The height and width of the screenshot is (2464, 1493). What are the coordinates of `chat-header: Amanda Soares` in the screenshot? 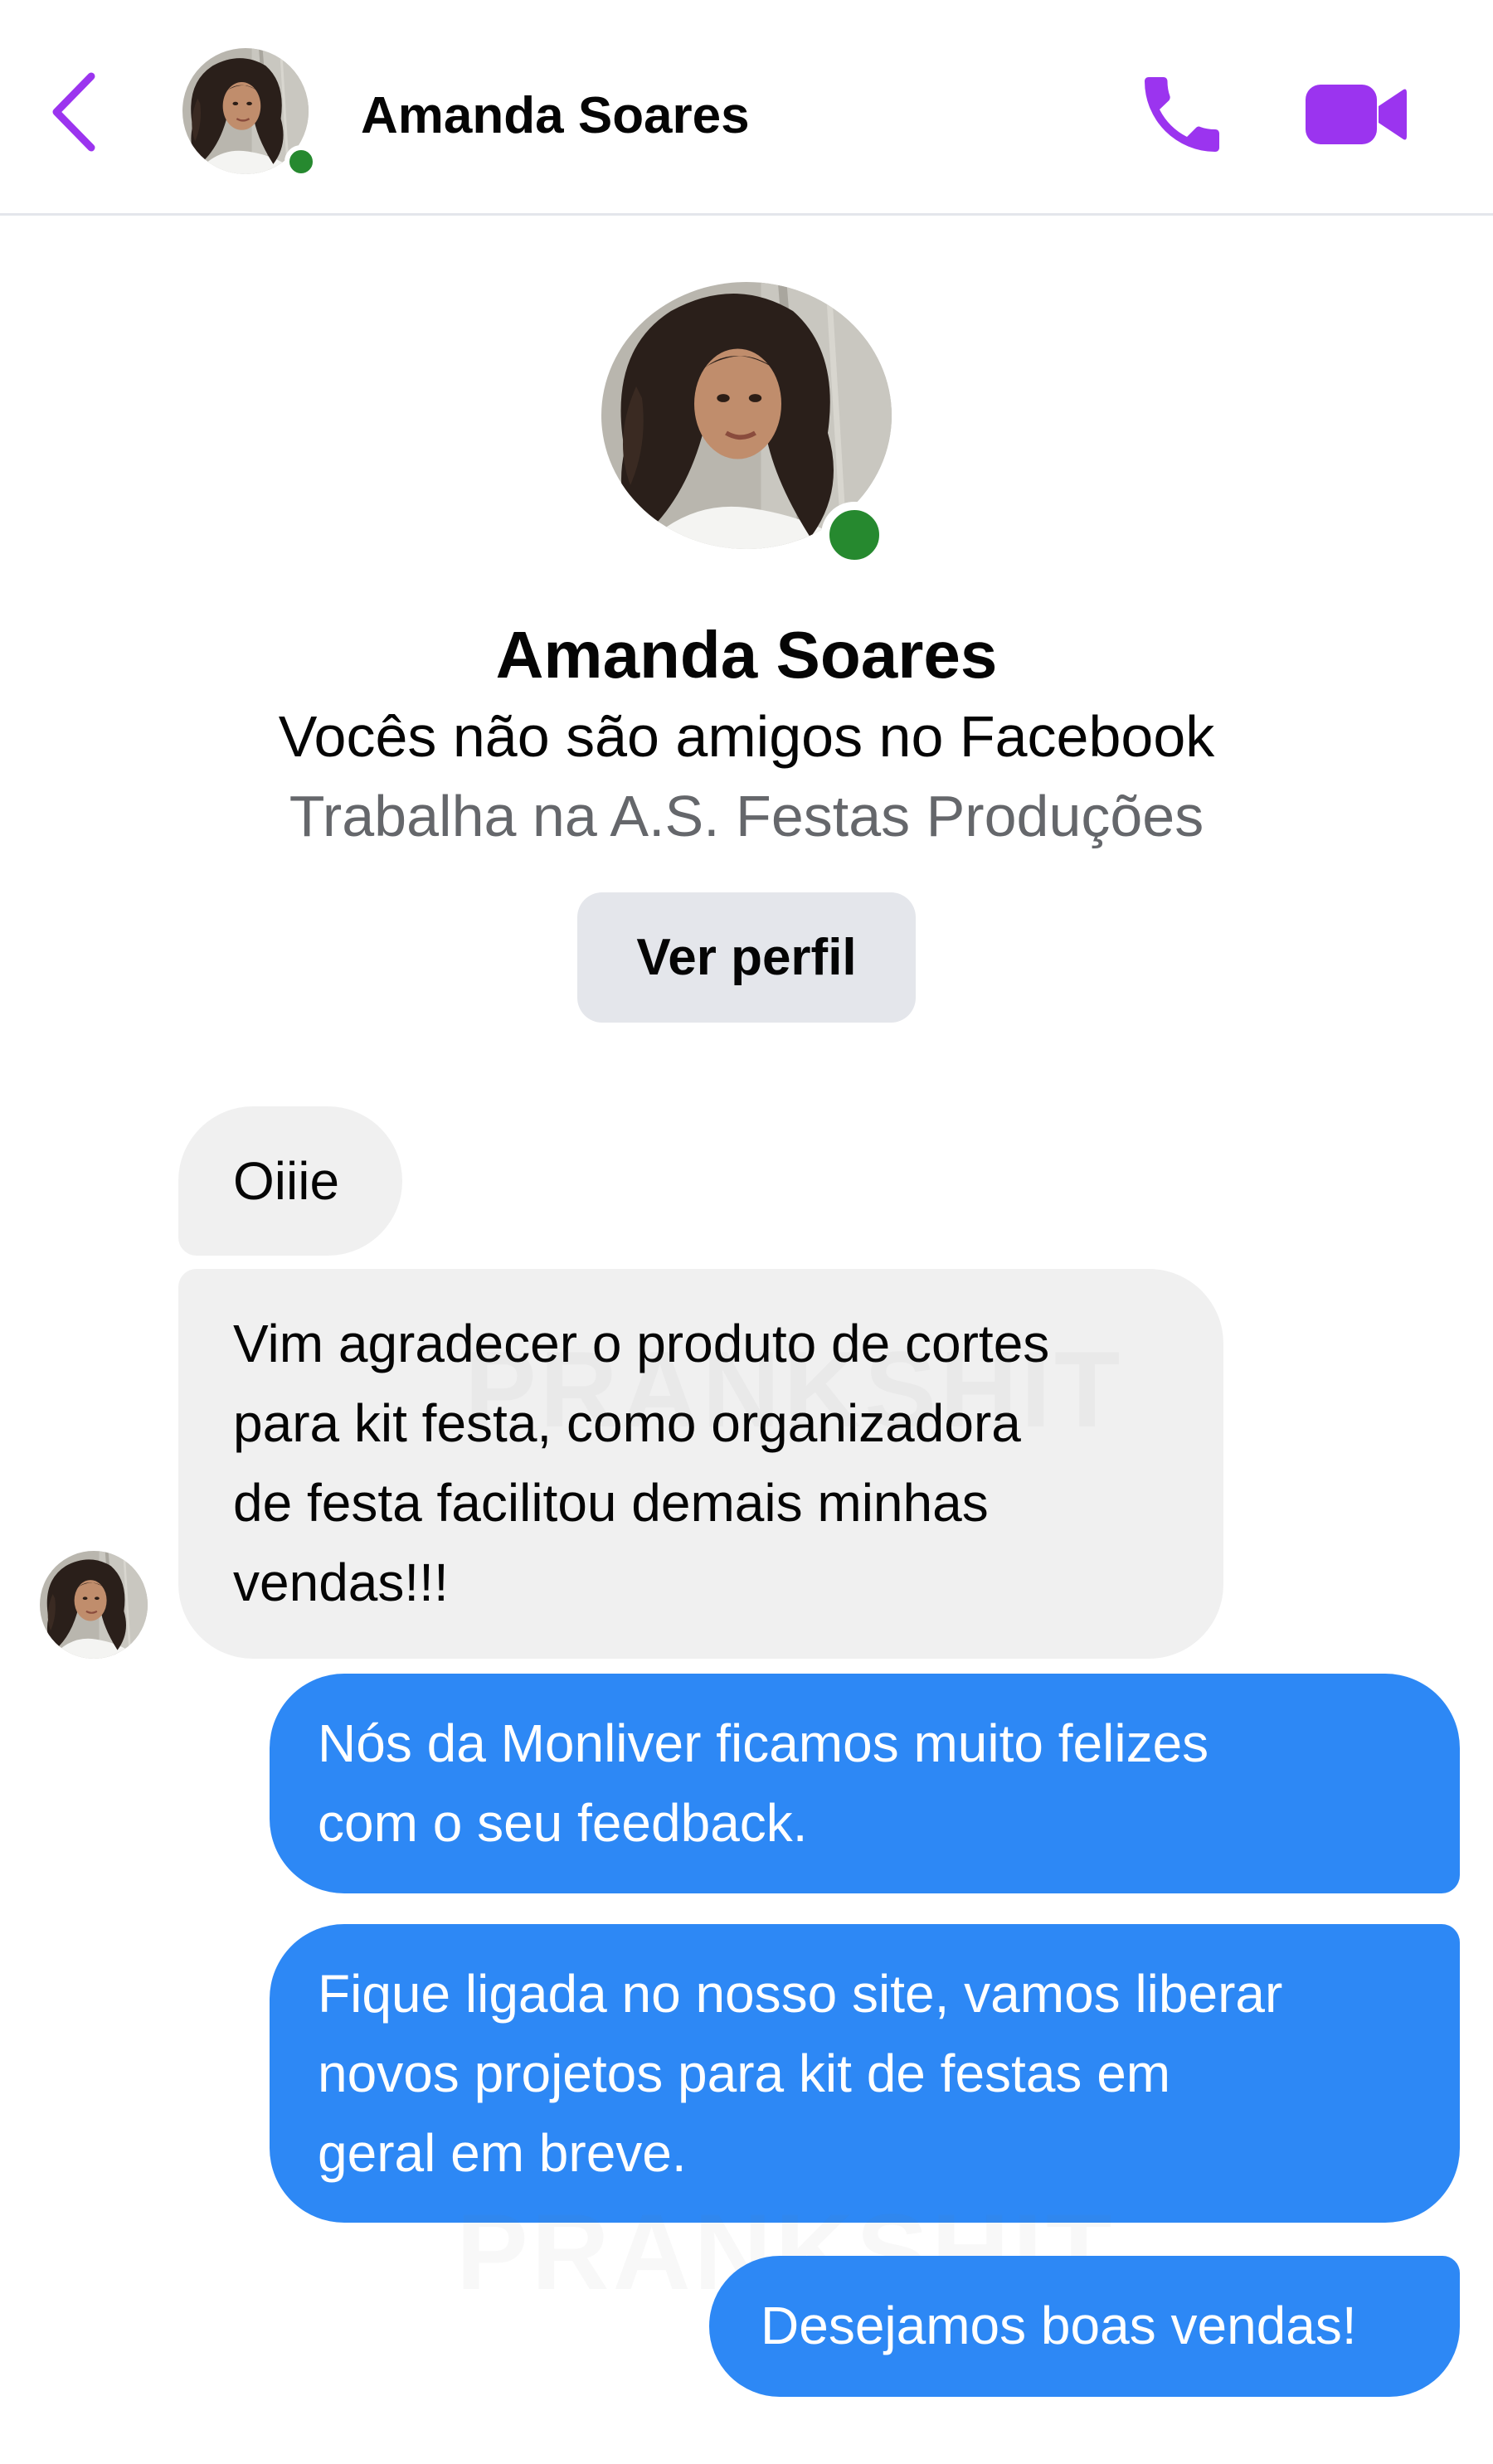 It's located at (746, 108).